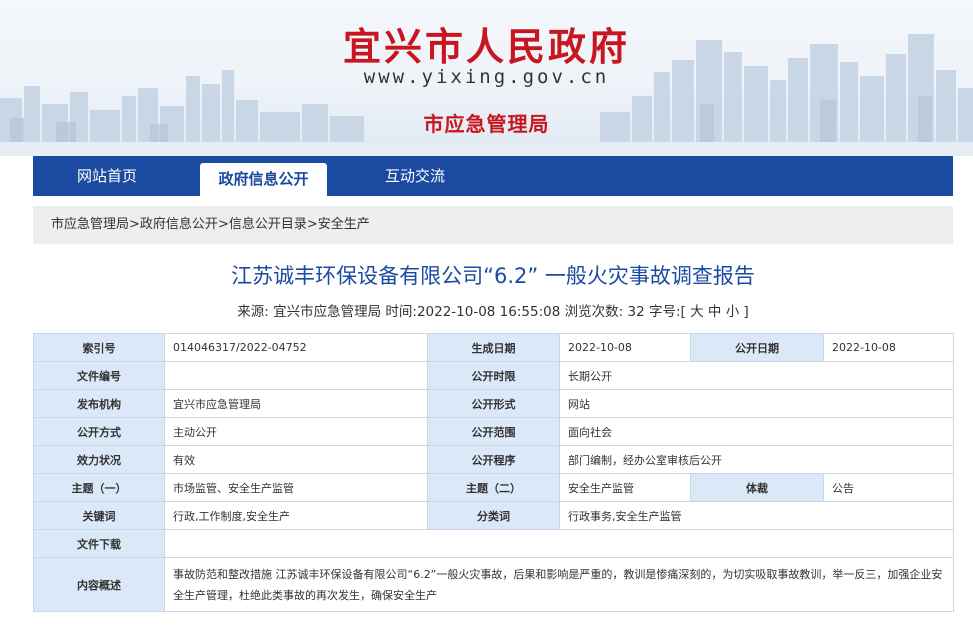  What do you see at coordinates (664, 312) in the screenshot?
I see `font-size-label: 字号:` at bounding box center [664, 312].